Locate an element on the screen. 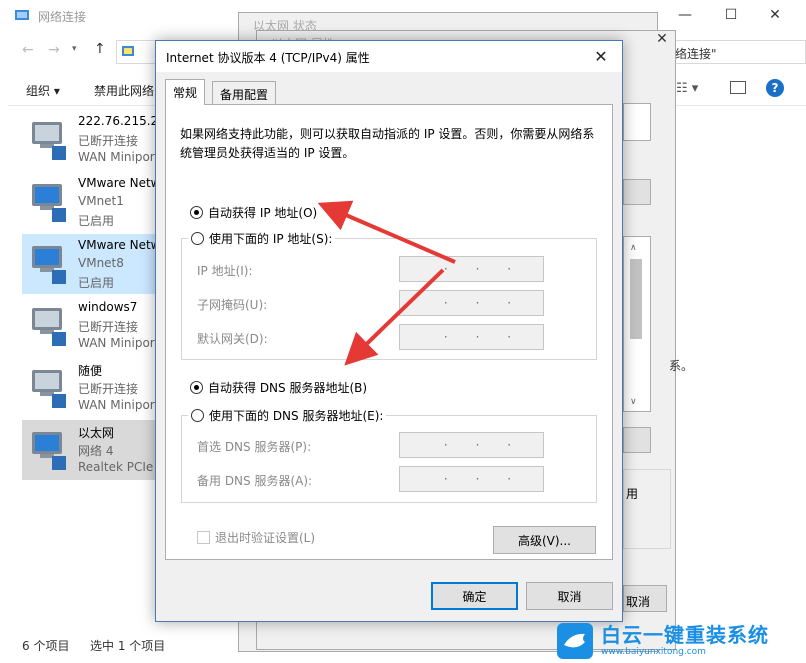 This screenshot has width=806, height=663. annotation-arrows is located at coordinates (386, 283).